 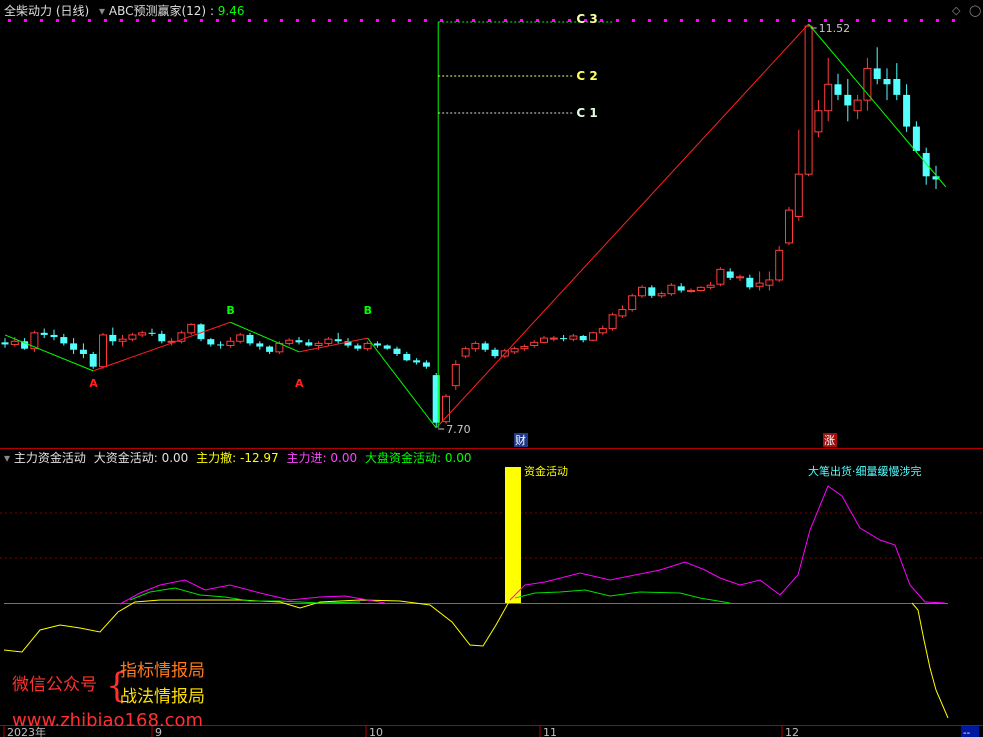 What do you see at coordinates (7, 458) in the screenshot?
I see `panel-settings-icon: ▾` at bounding box center [7, 458].